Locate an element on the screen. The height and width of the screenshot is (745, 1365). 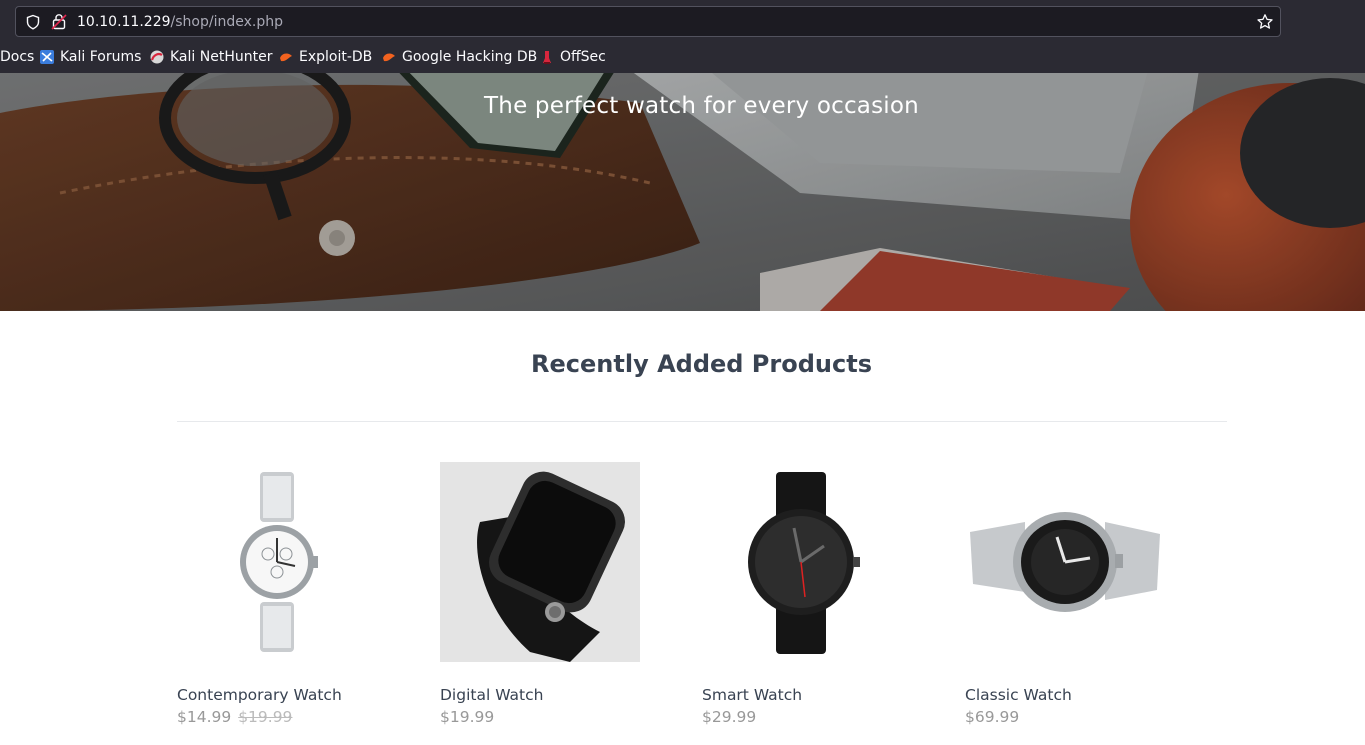
smart-watch-image is located at coordinates (802, 562).